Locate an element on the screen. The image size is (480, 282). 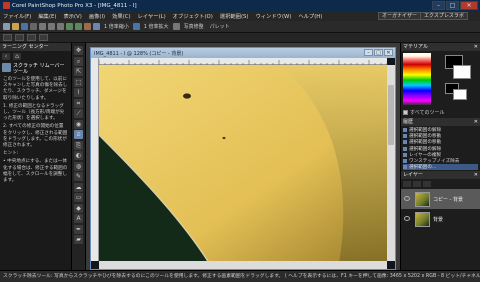
eraser-tool-icon: ▭ is located at coordinates (78, 197).